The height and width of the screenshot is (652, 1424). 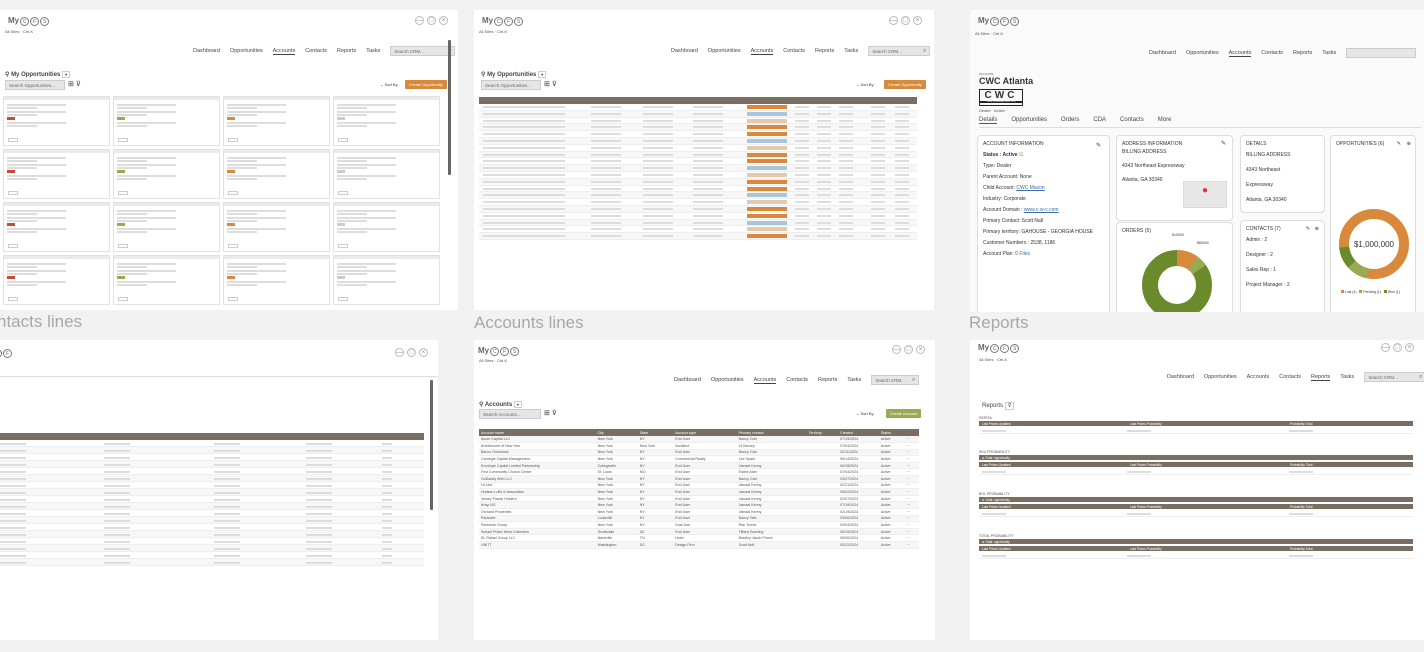 I want to click on account-plan-link: 0 Files, so click(x=1022, y=254).